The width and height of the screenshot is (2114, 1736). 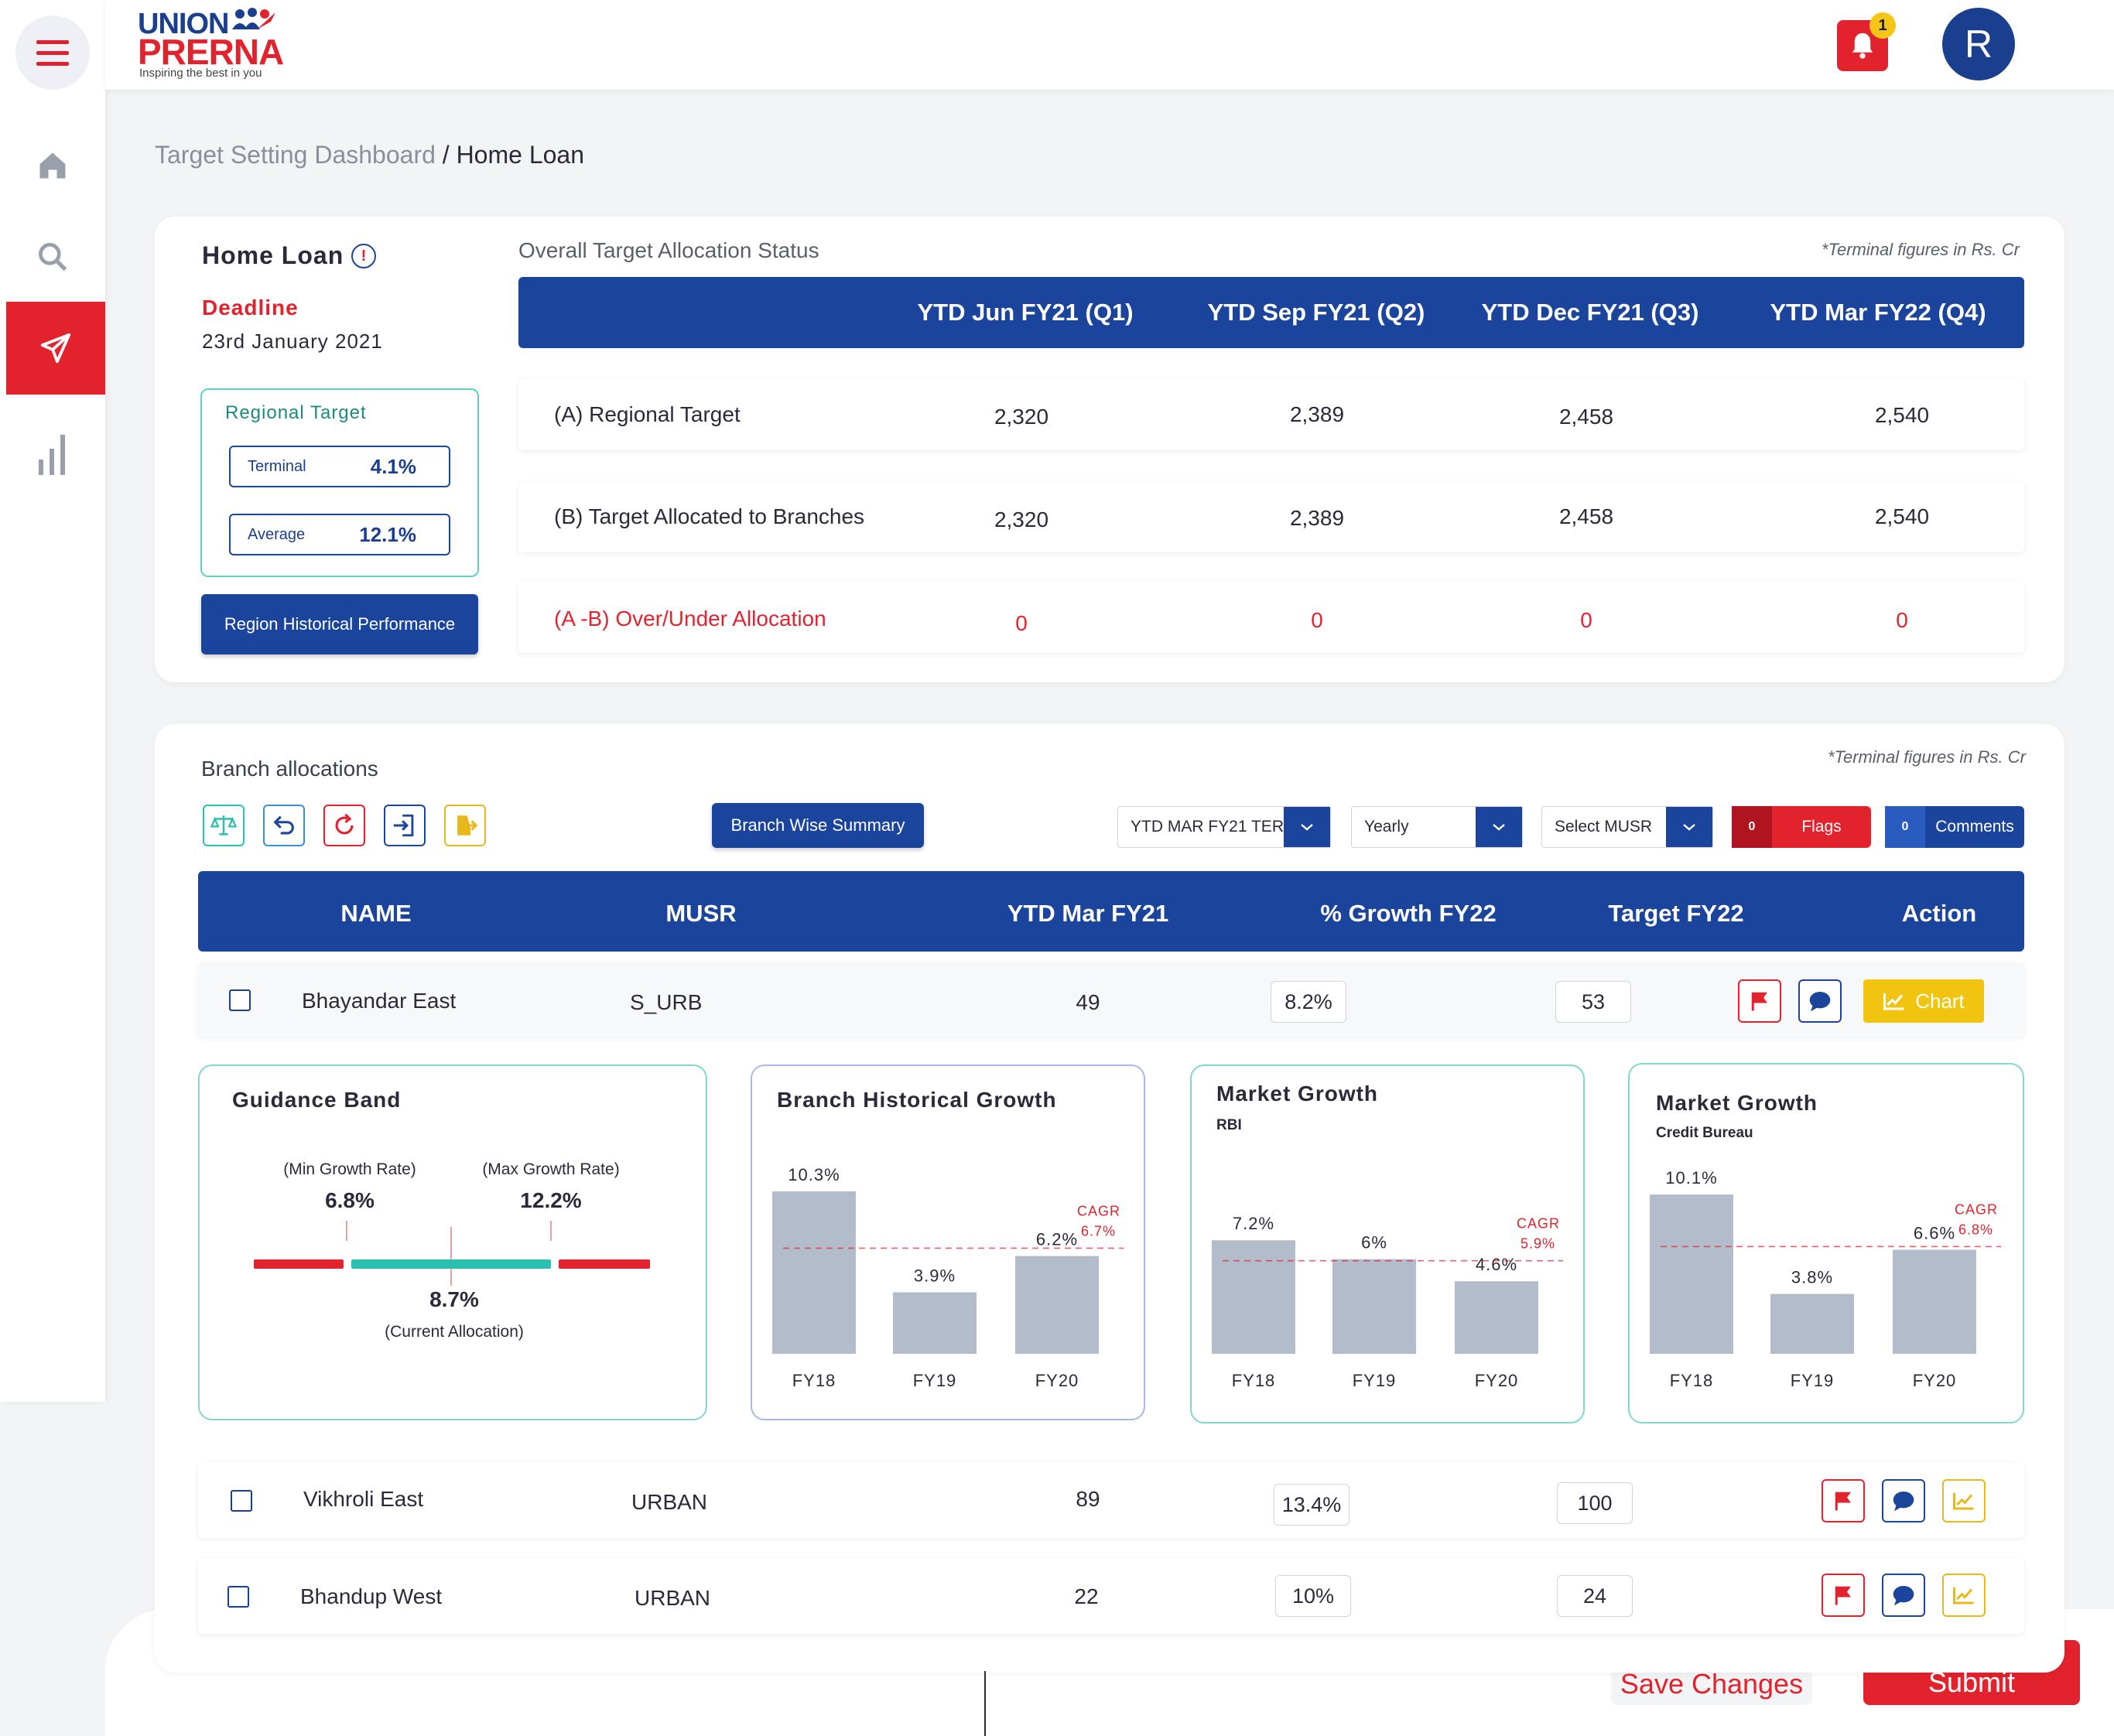 I want to click on row-label: (B) Target Allocated to Branches, so click(x=709, y=516).